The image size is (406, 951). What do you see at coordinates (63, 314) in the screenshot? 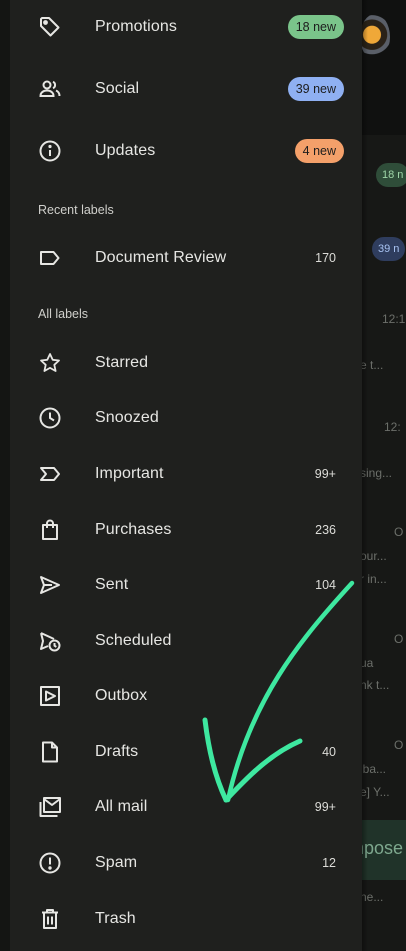
I see `all-labels-heading: All labels` at bounding box center [63, 314].